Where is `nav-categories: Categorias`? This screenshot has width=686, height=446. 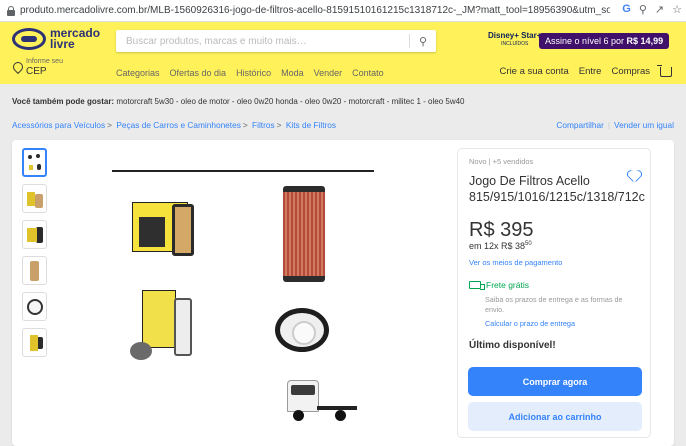 nav-categories: Categorias is located at coordinates (138, 73).